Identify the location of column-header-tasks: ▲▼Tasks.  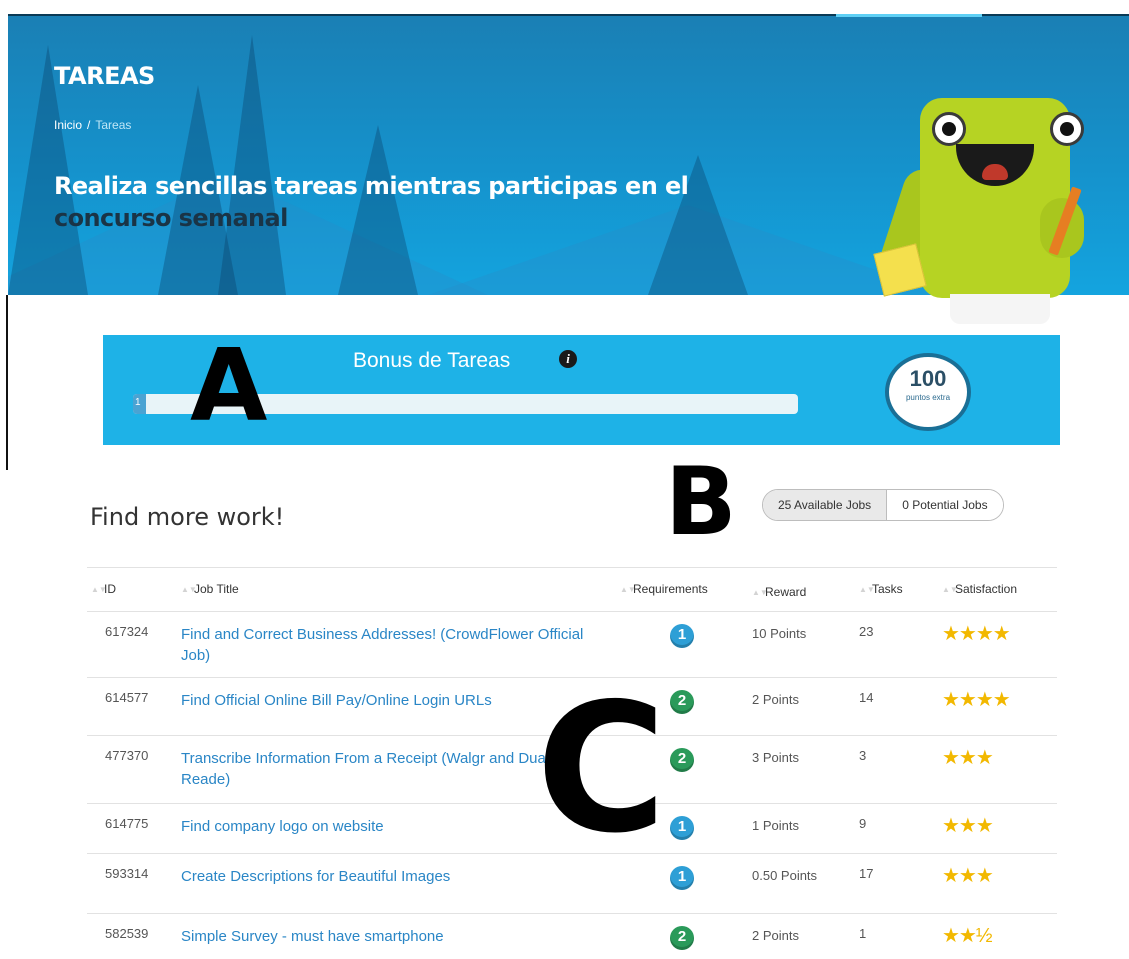
(899, 589).